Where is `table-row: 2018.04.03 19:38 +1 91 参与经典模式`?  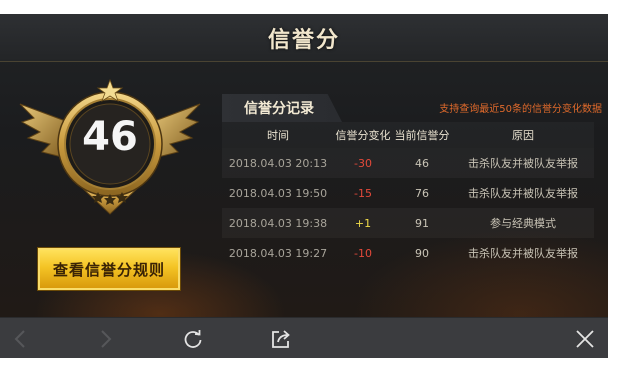 table-row: 2018.04.03 19:38 +1 91 参与经典模式 is located at coordinates (408, 223).